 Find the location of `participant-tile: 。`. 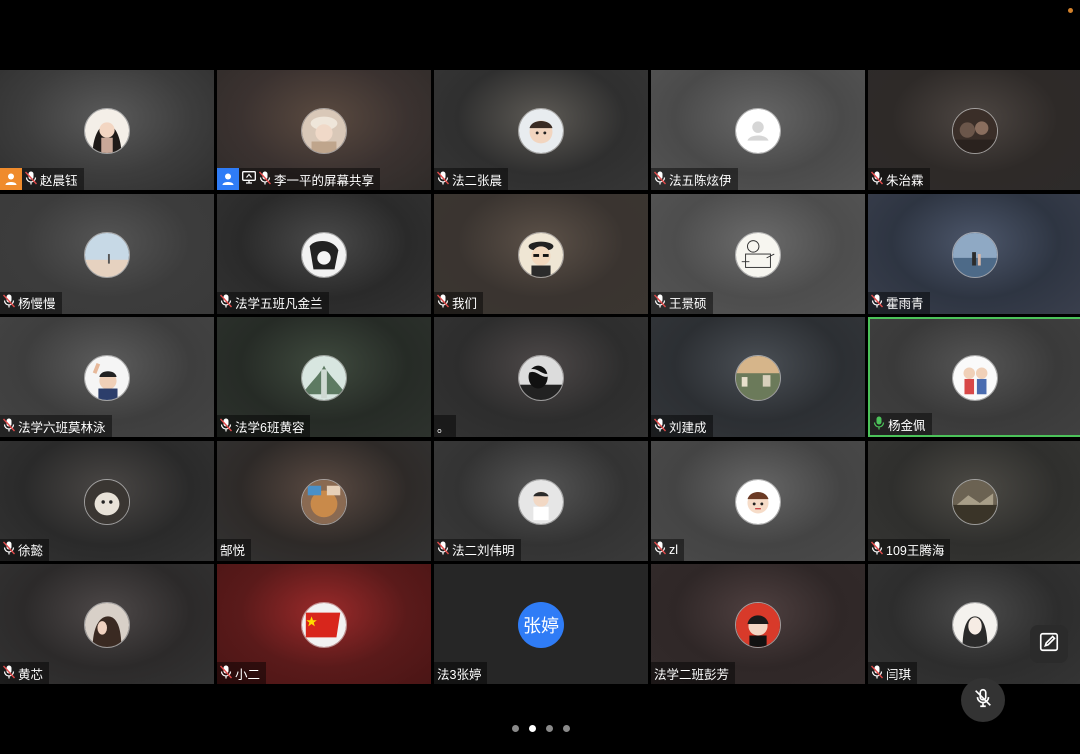

participant-tile: 。 is located at coordinates (541, 377).